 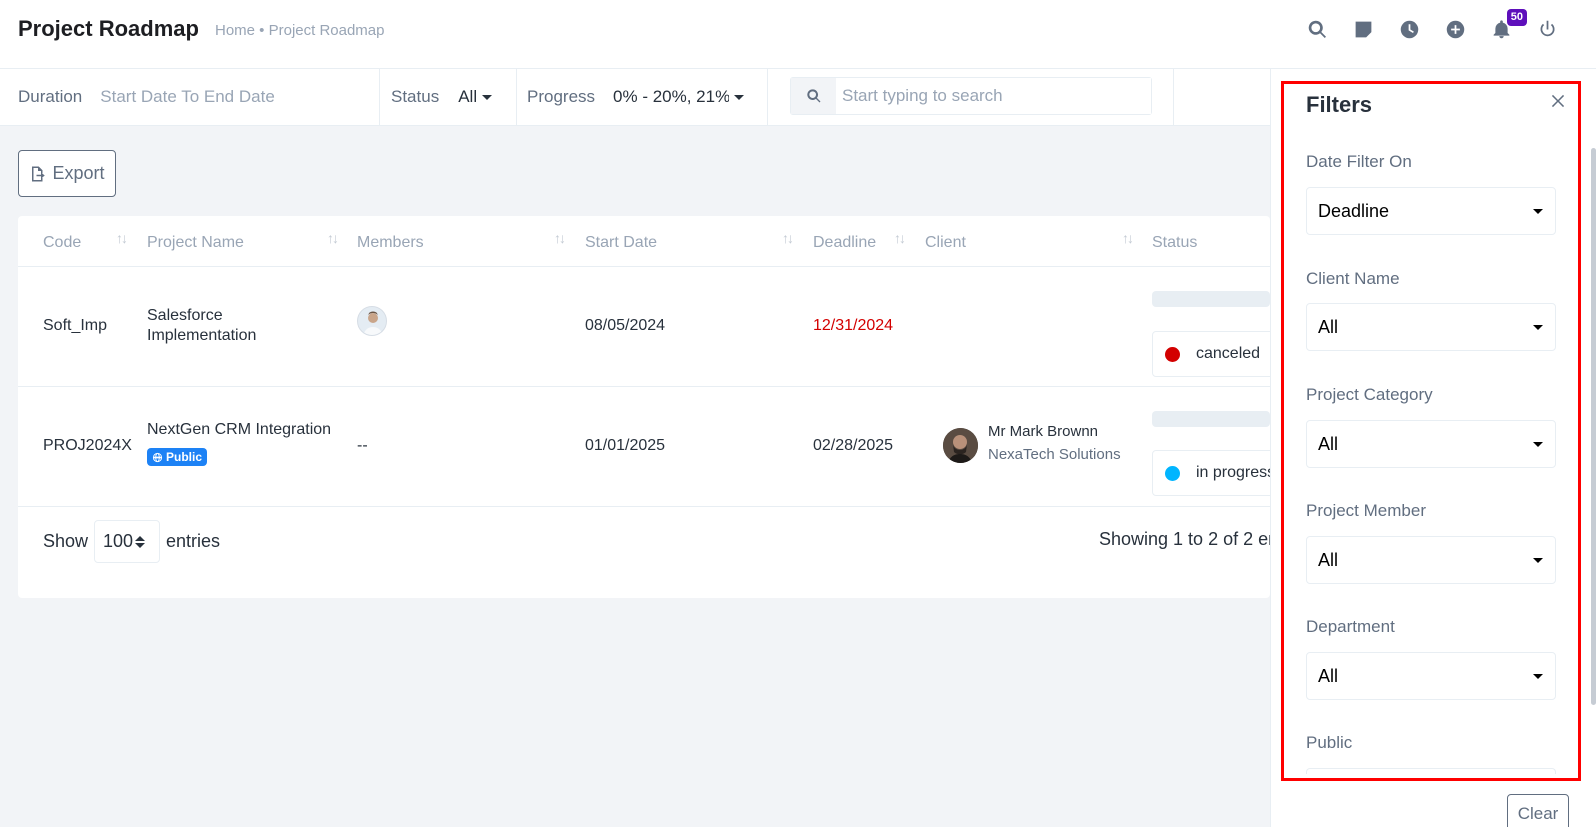 What do you see at coordinates (415, 96) in the screenshot?
I see `status-filter-label: Status` at bounding box center [415, 96].